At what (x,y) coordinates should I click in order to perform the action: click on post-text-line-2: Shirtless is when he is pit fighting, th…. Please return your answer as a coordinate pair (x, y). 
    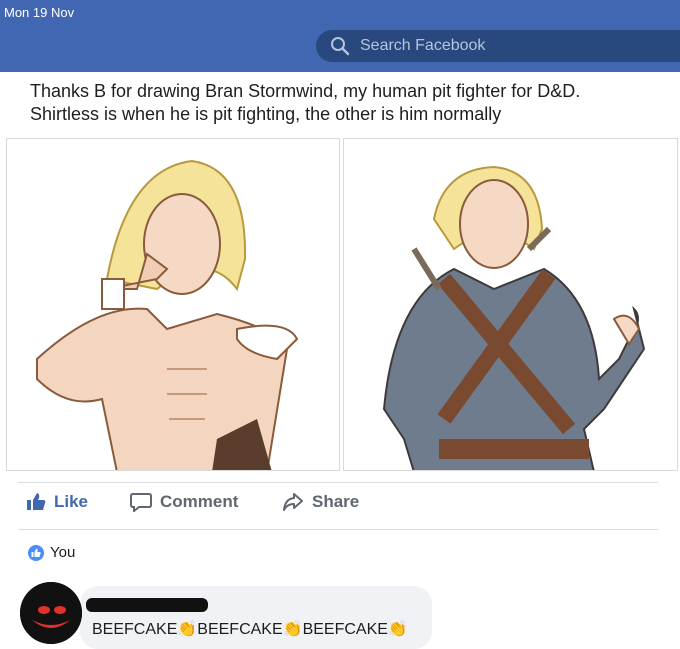
    Looking at the image, I should click on (266, 114).